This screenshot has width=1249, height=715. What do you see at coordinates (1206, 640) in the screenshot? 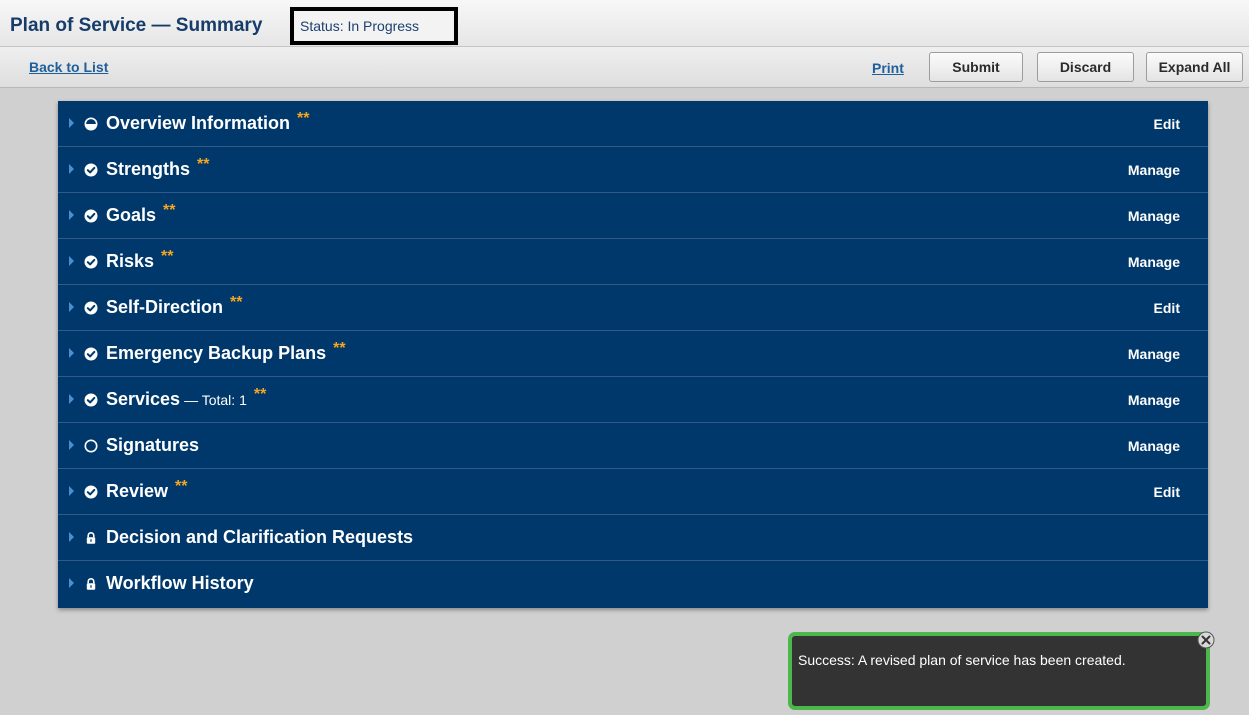
I see `close-icon` at bounding box center [1206, 640].